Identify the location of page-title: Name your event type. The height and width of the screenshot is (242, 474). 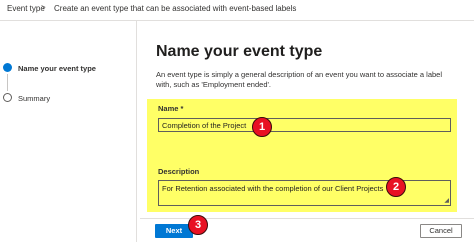
(239, 51).